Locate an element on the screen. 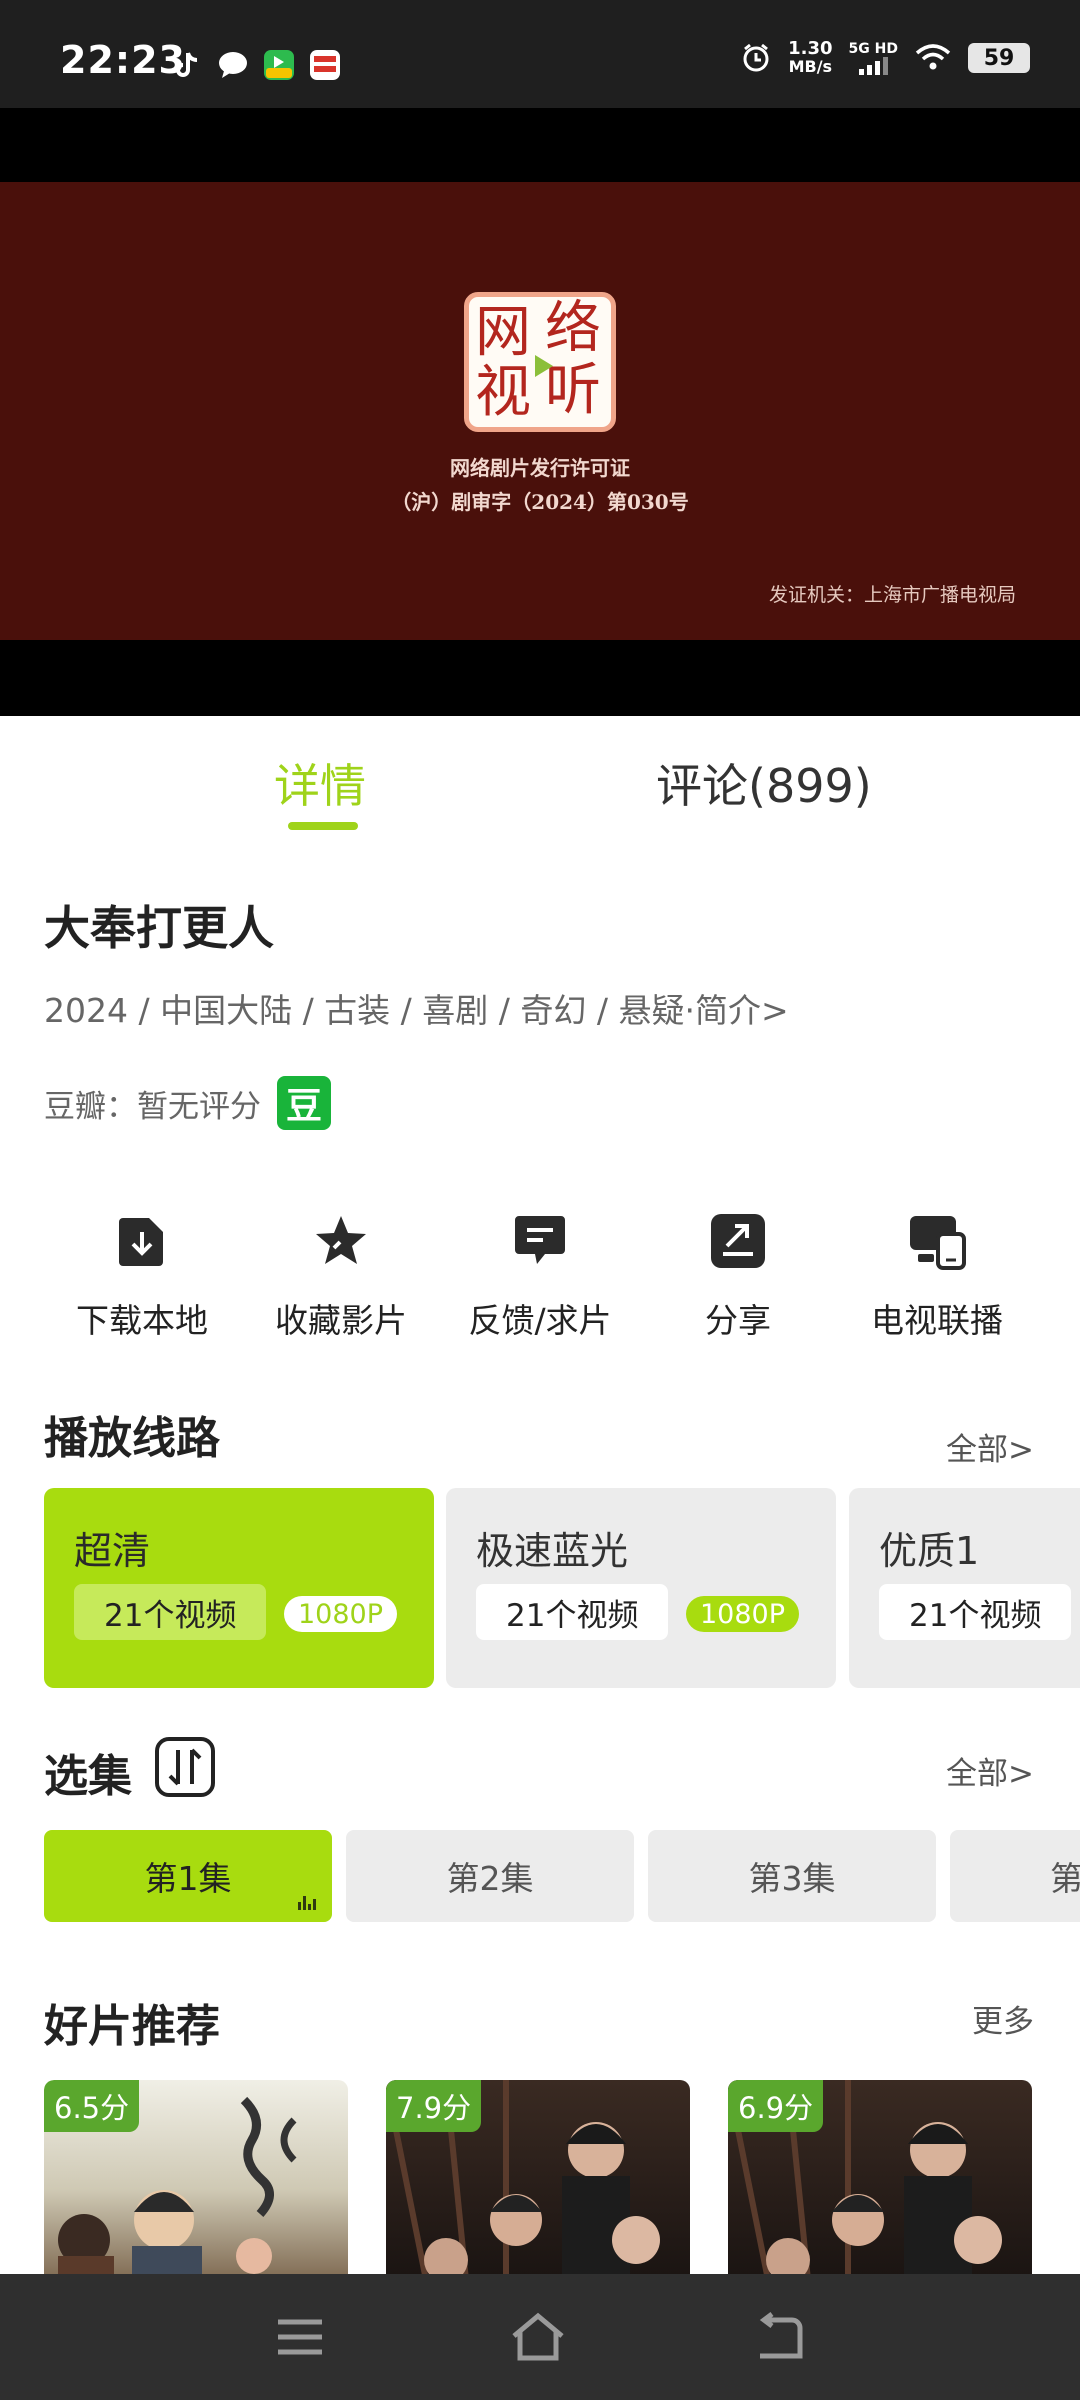  tv-cast-icon is located at coordinates (938, 1243).